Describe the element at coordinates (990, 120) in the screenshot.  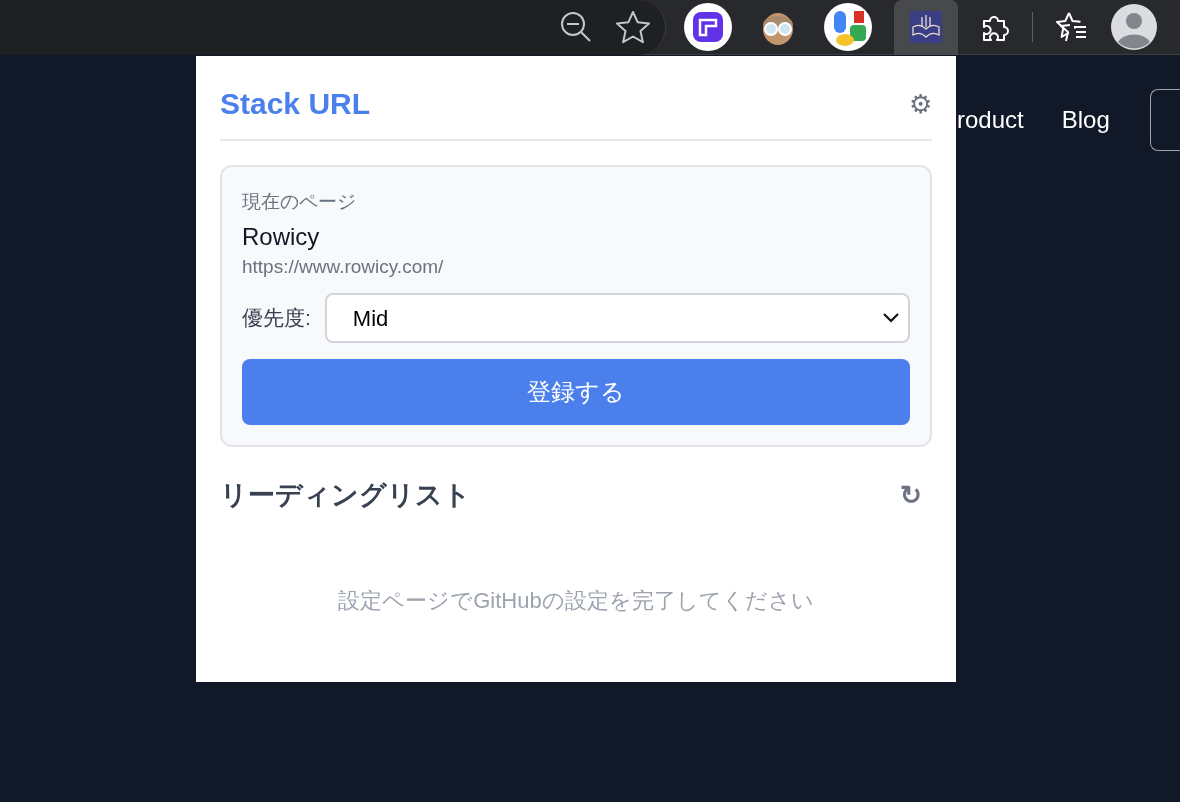
I see `nav-link: roduct` at that location.